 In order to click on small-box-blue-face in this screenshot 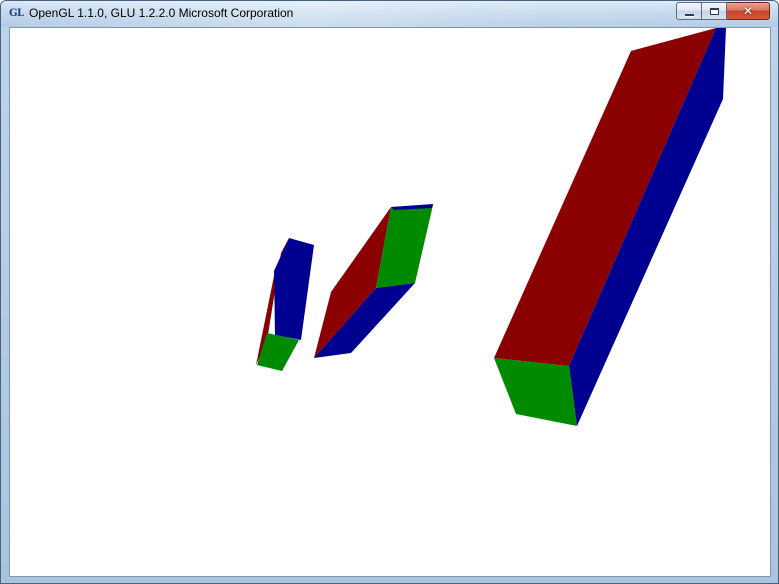, I will do `click(294, 289)`.